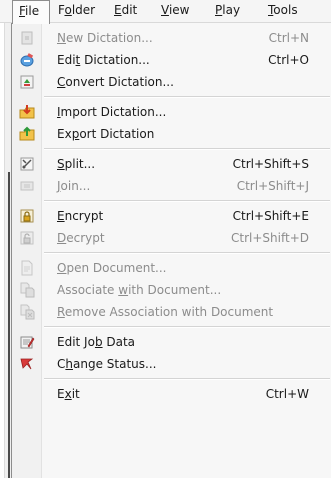 Image resolution: width=331 pixels, height=478 pixels. I want to click on menu-item-join: Join... Ctrl+Shift+J, so click(171, 186).